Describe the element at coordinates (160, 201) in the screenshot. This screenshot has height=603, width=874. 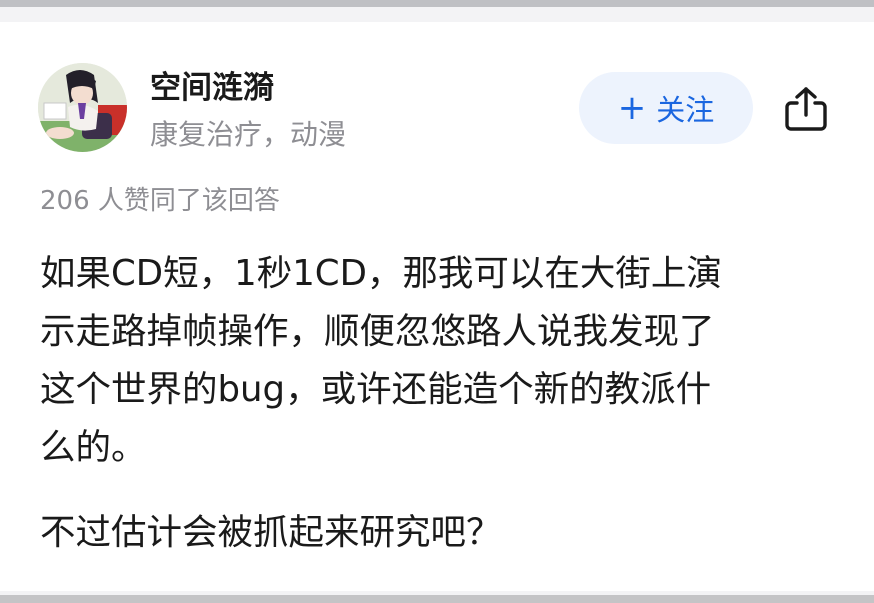
I see `vote-summary: 206 人赞同了该回答` at that location.